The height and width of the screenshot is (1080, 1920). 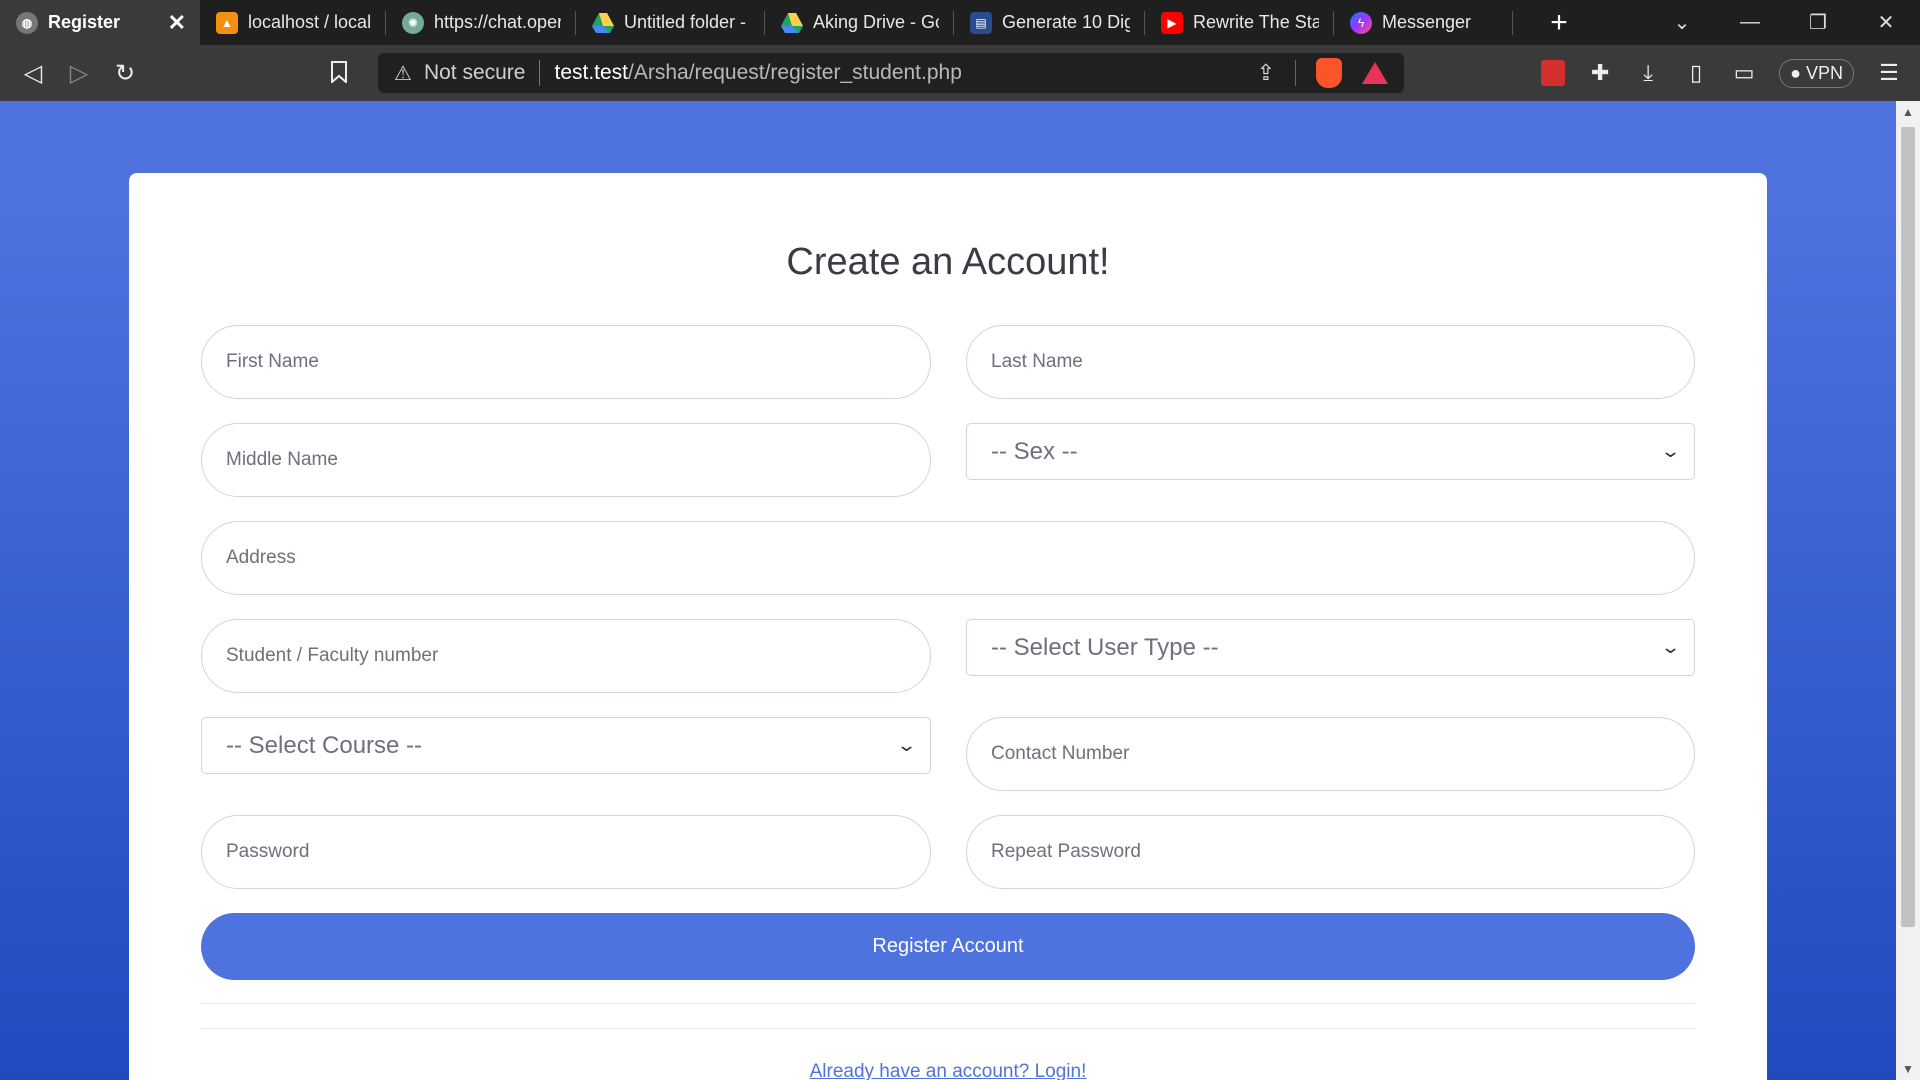 I want to click on user-type-select-value: -- Select User Type --, so click(x=1105, y=647).